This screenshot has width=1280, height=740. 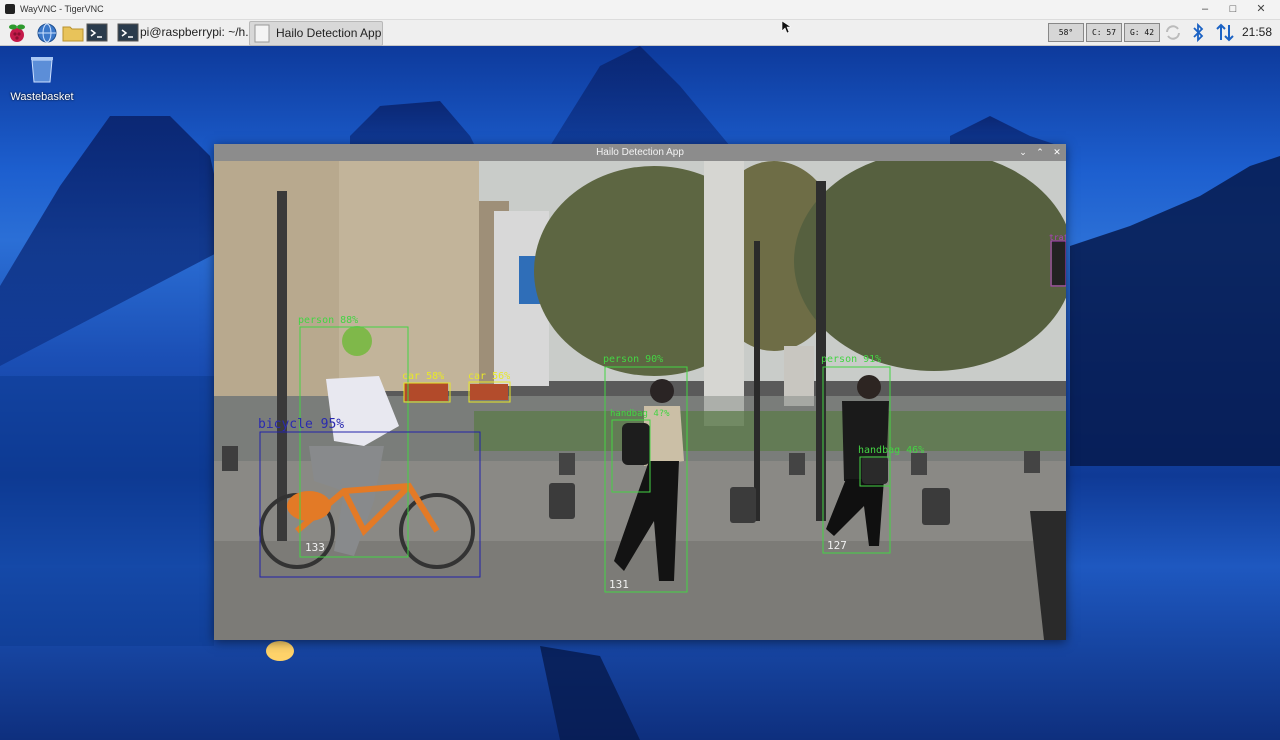 I want to click on maximize-button: ⌃, so click(x=1040, y=152).